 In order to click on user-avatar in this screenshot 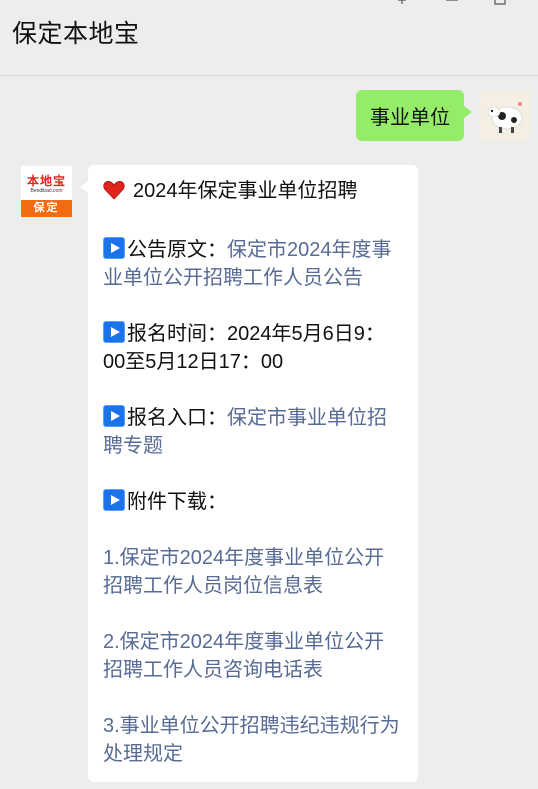, I will do `click(505, 115)`.